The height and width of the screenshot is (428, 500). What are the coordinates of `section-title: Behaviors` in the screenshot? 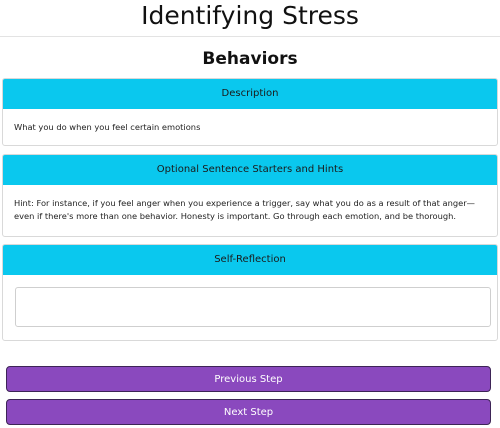 It's located at (250, 59).